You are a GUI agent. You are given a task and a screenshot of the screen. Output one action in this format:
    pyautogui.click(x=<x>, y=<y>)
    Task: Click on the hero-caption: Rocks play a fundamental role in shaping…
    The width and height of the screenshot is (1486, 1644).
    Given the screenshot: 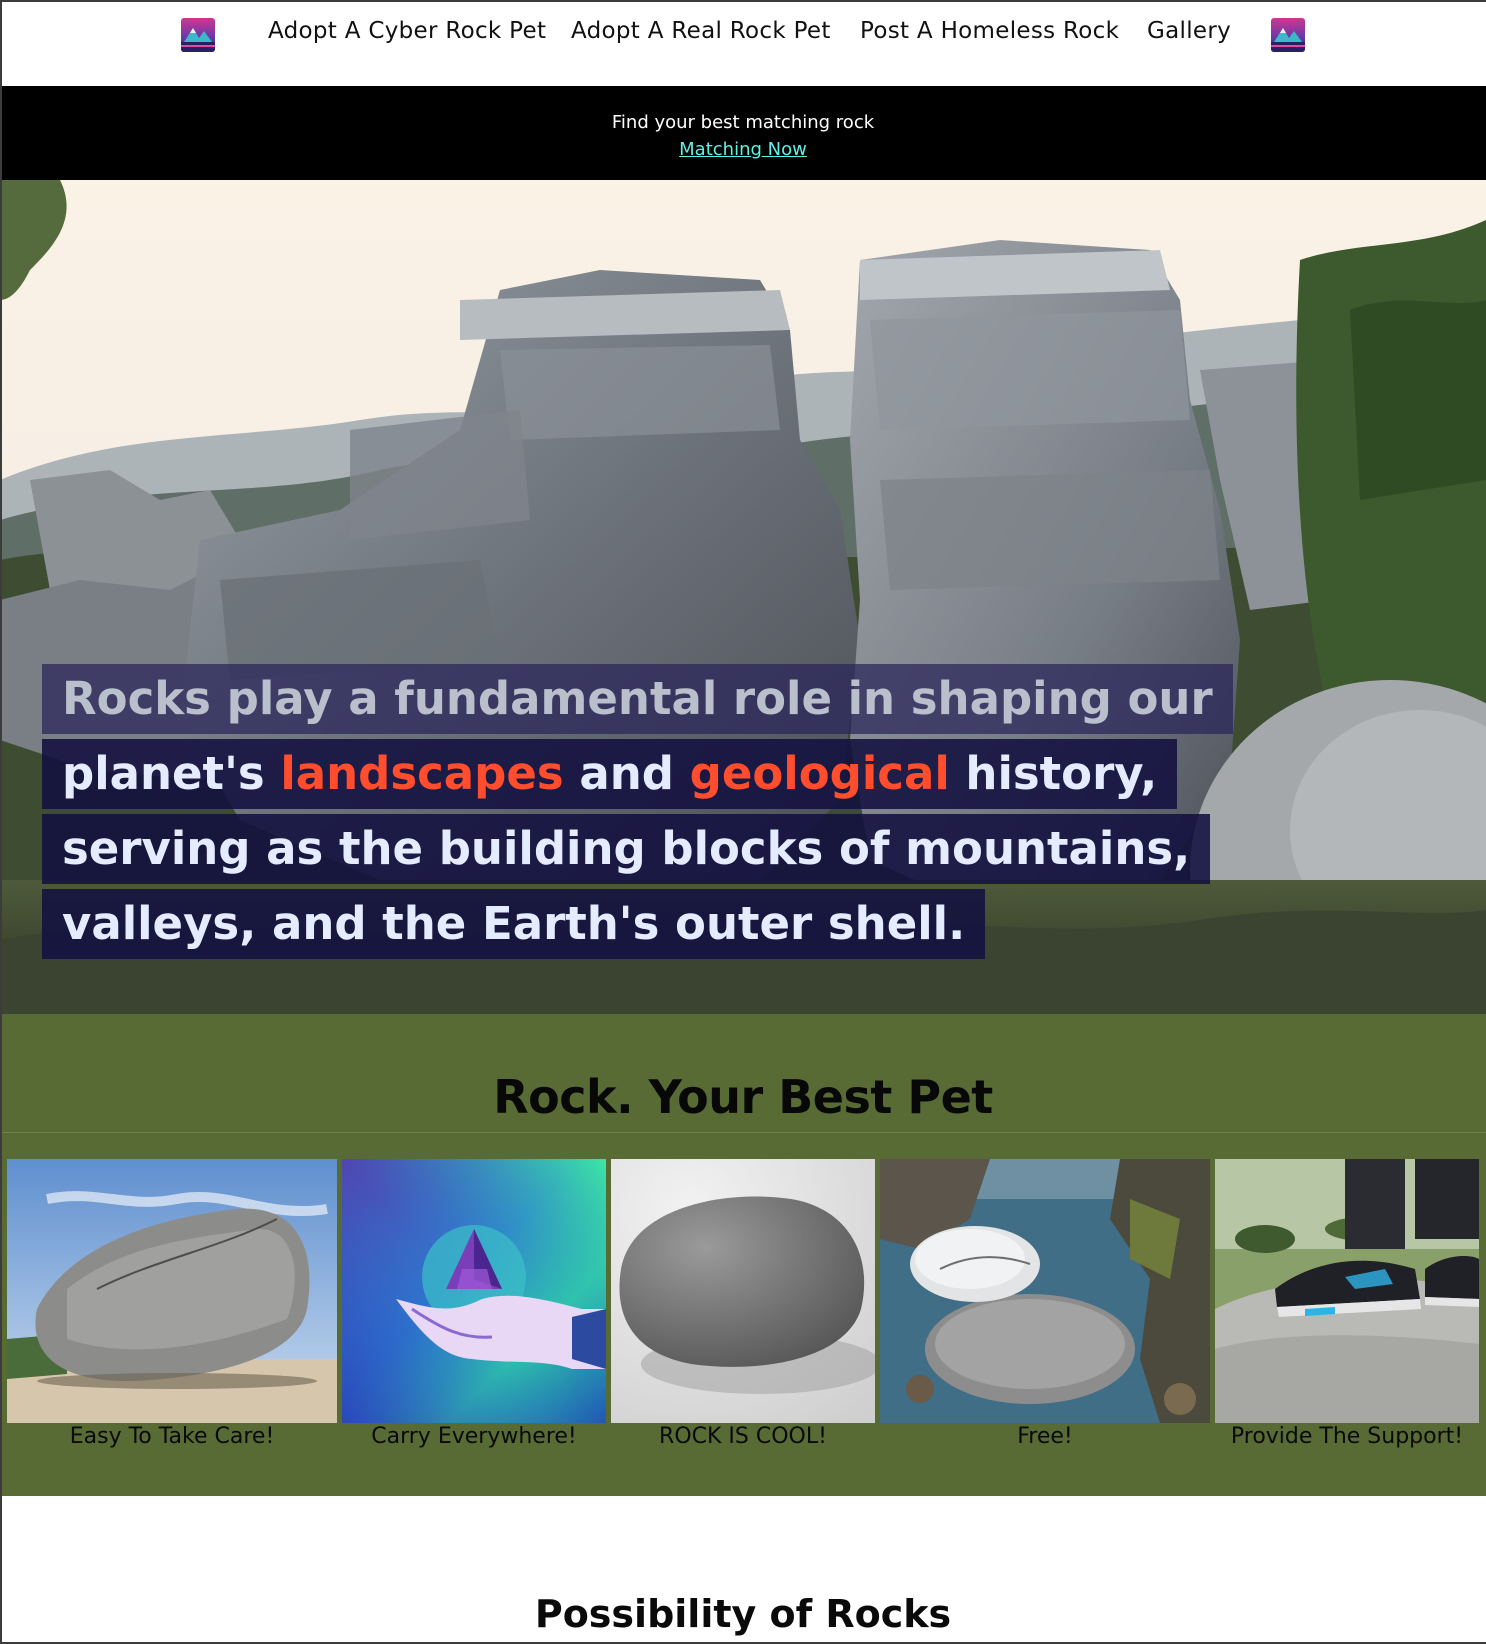 What is the action you would take?
    pyautogui.click(x=637, y=814)
    